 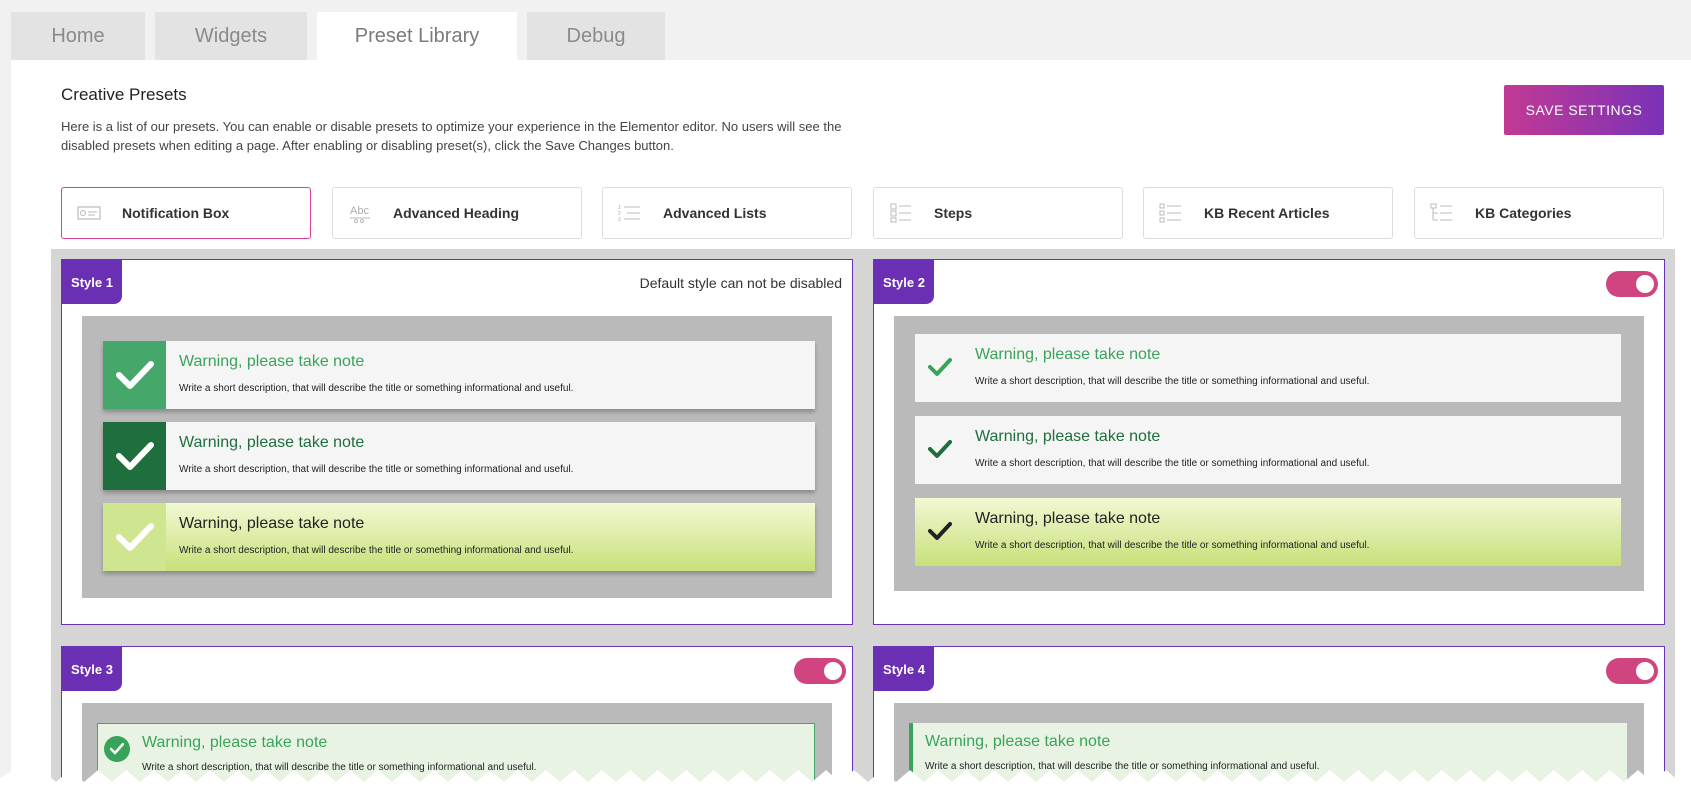 I want to click on preset-category-label: Steps, so click(x=953, y=213).